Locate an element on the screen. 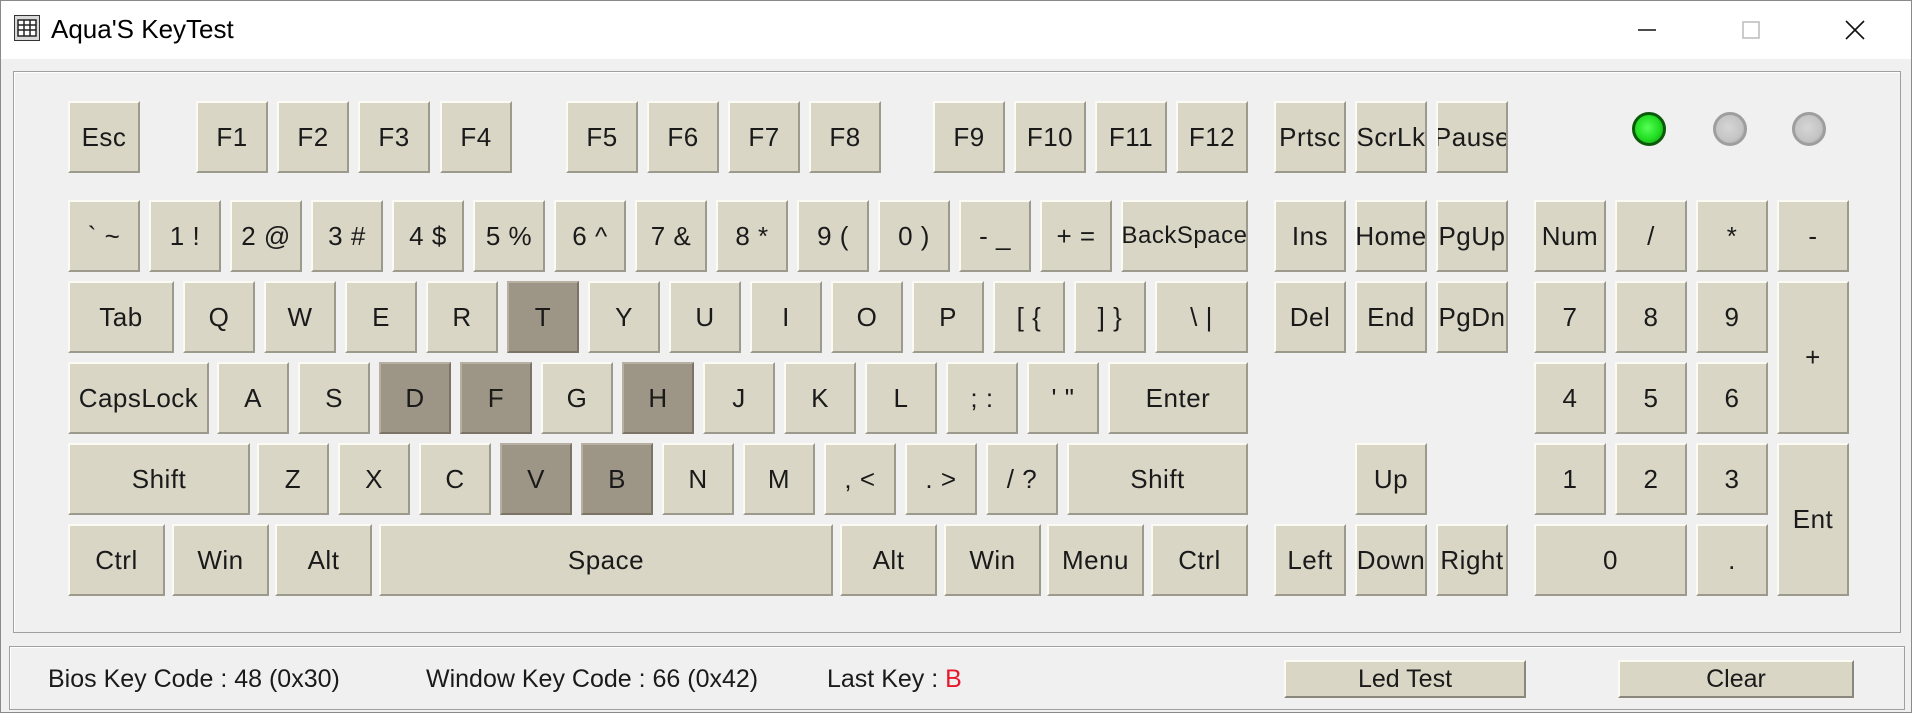 This screenshot has width=1912, height=713. key-semicolon: ; : is located at coordinates (982, 398).